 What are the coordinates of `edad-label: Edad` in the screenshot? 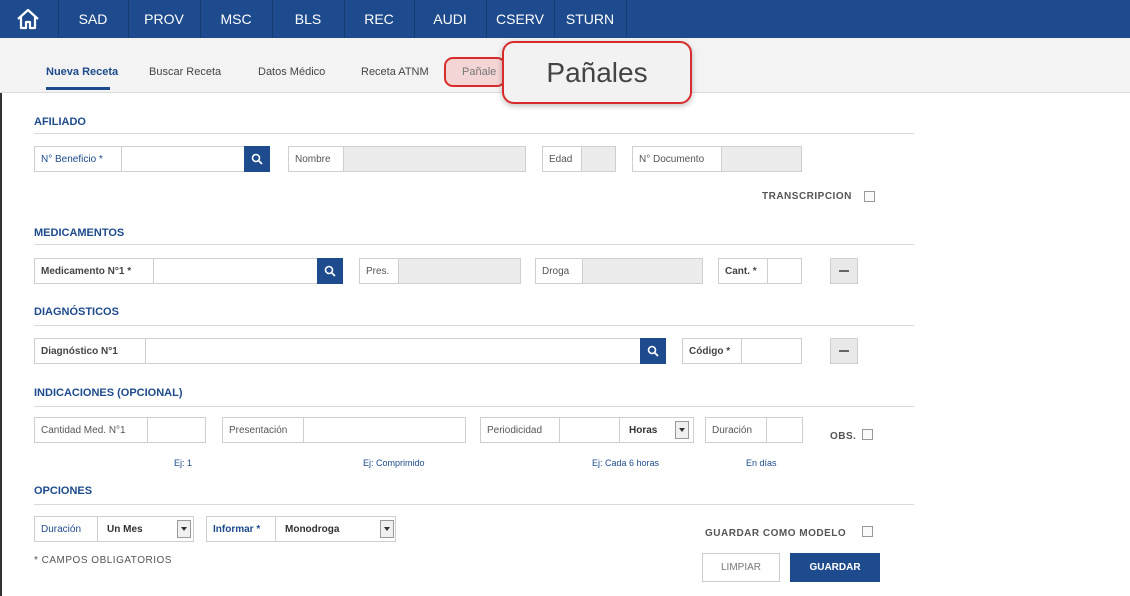 It's located at (561, 159).